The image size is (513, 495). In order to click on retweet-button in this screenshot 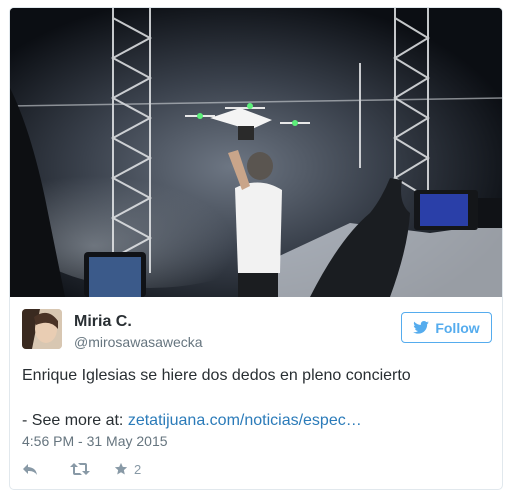, I will do `click(92, 469)`.